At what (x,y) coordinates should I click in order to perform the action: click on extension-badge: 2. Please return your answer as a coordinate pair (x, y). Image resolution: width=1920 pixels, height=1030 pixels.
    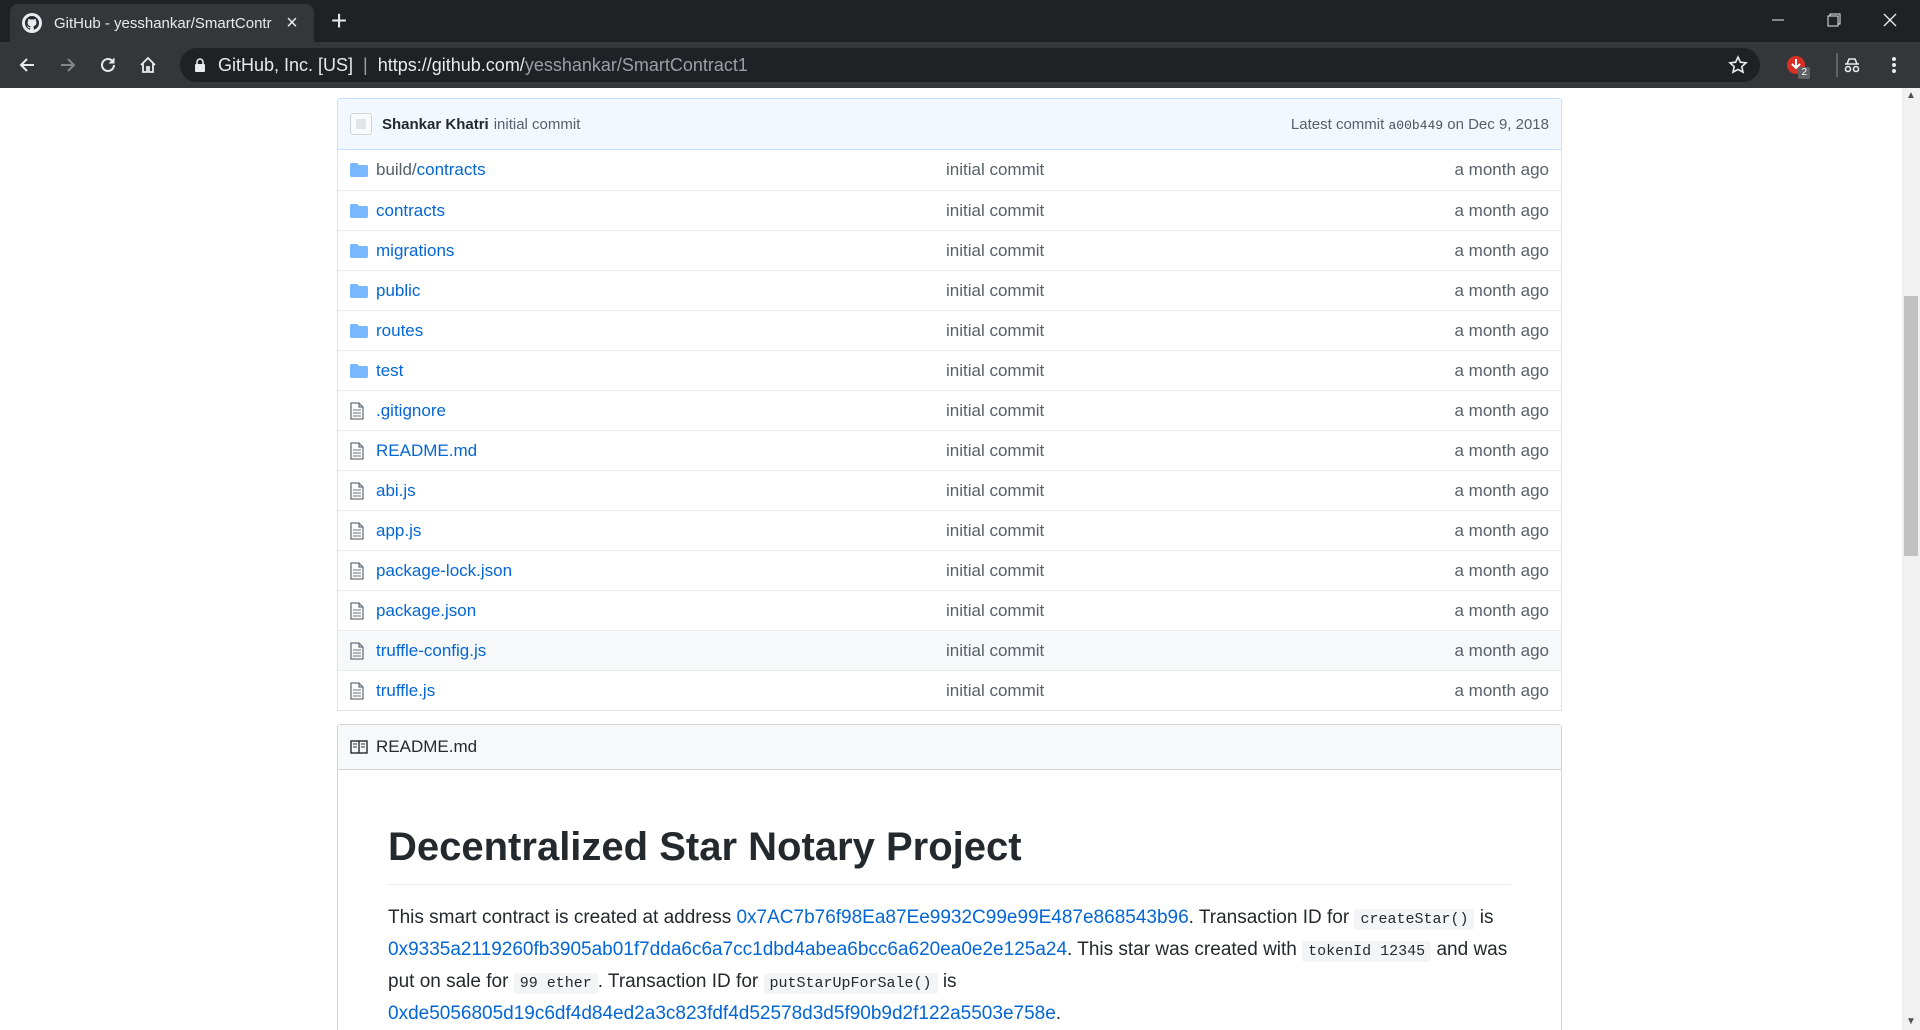
    Looking at the image, I should click on (1804, 73).